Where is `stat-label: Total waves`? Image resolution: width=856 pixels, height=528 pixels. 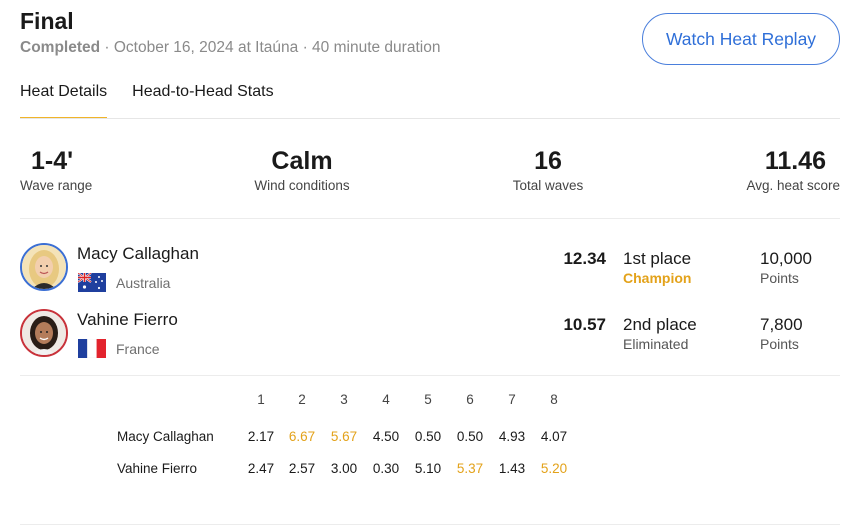 stat-label: Total waves is located at coordinates (548, 185).